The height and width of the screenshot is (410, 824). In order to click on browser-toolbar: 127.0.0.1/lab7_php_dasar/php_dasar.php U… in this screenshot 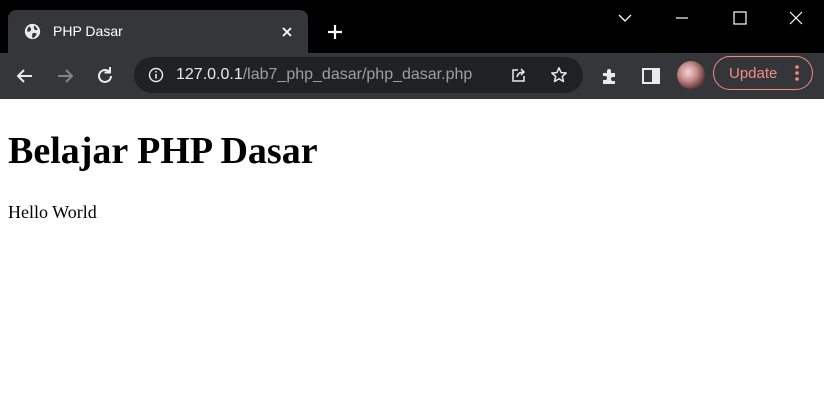, I will do `click(412, 76)`.